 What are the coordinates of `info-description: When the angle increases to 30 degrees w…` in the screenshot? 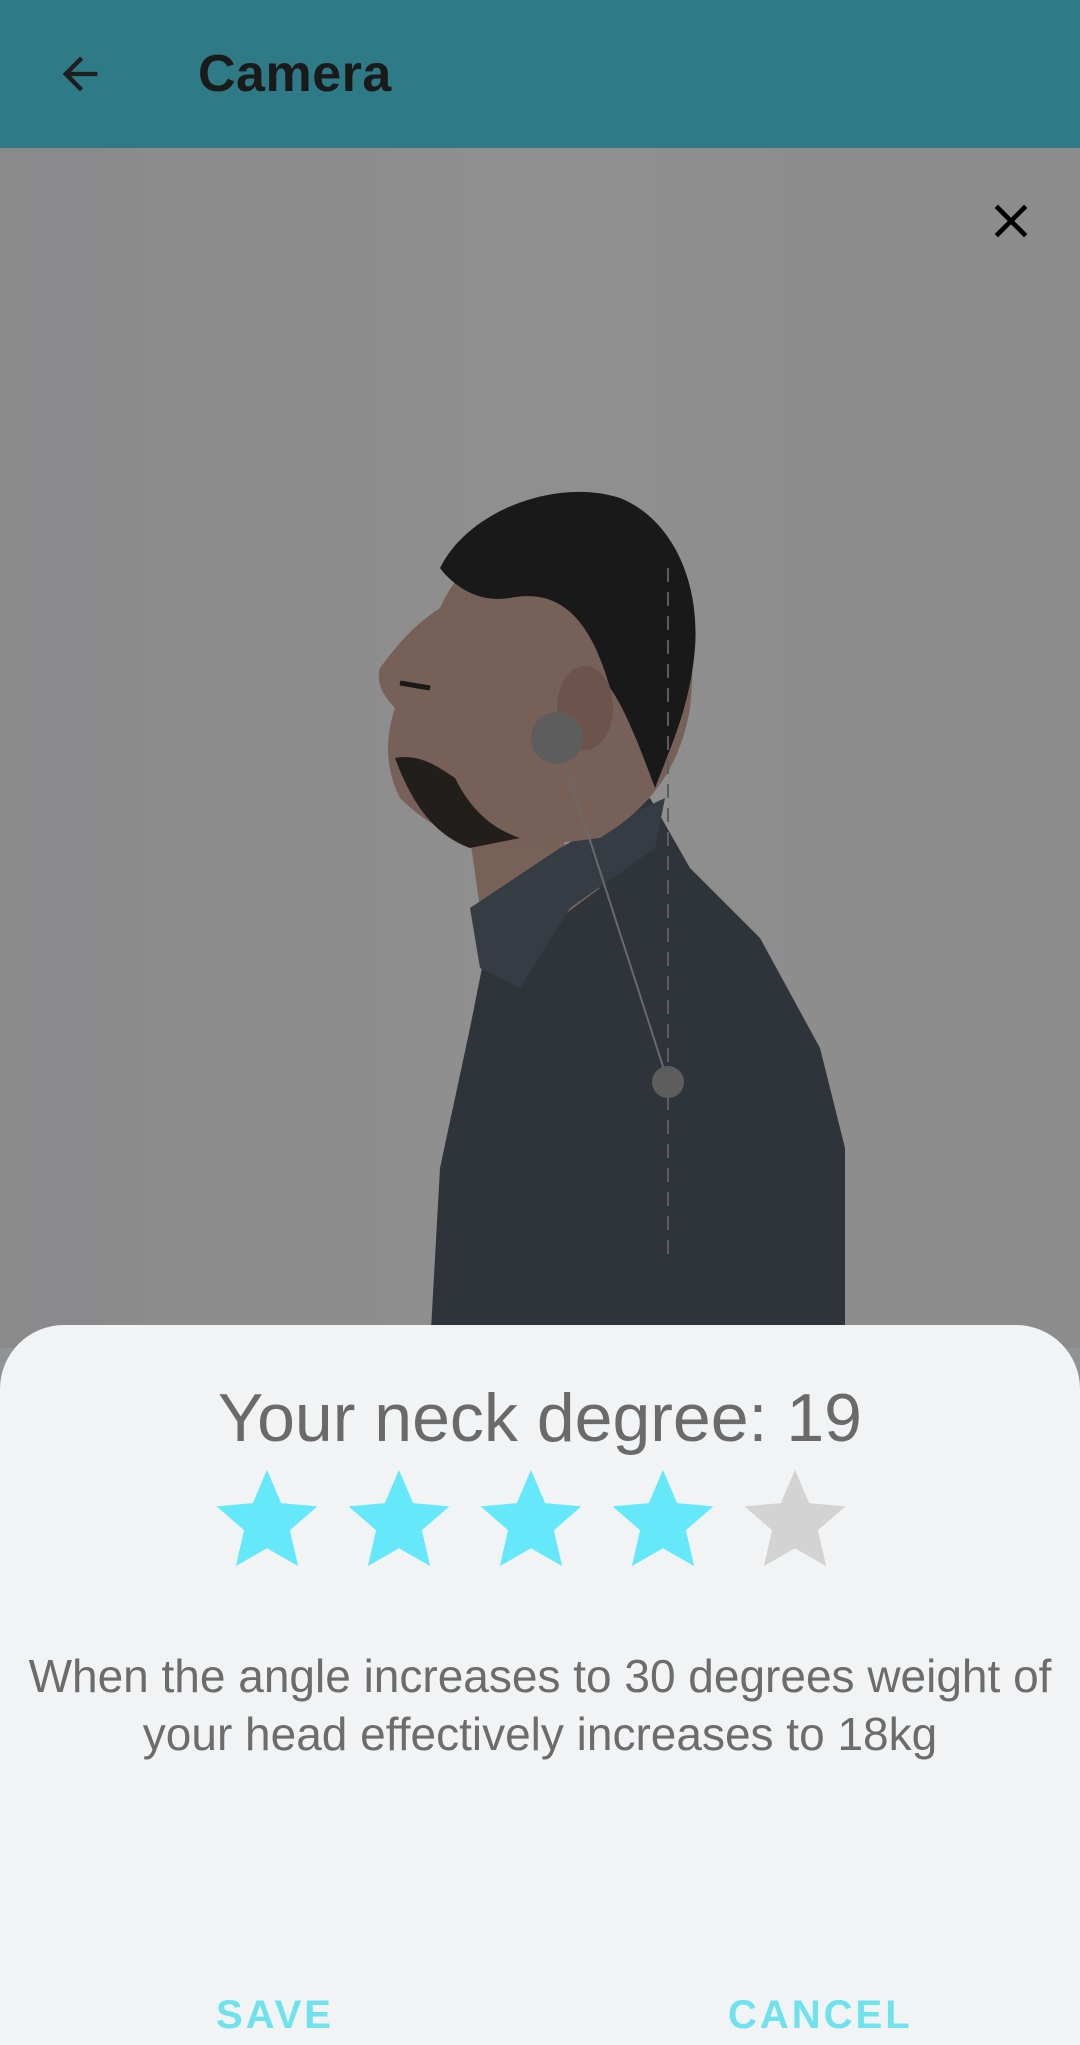 It's located at (540, 1705).